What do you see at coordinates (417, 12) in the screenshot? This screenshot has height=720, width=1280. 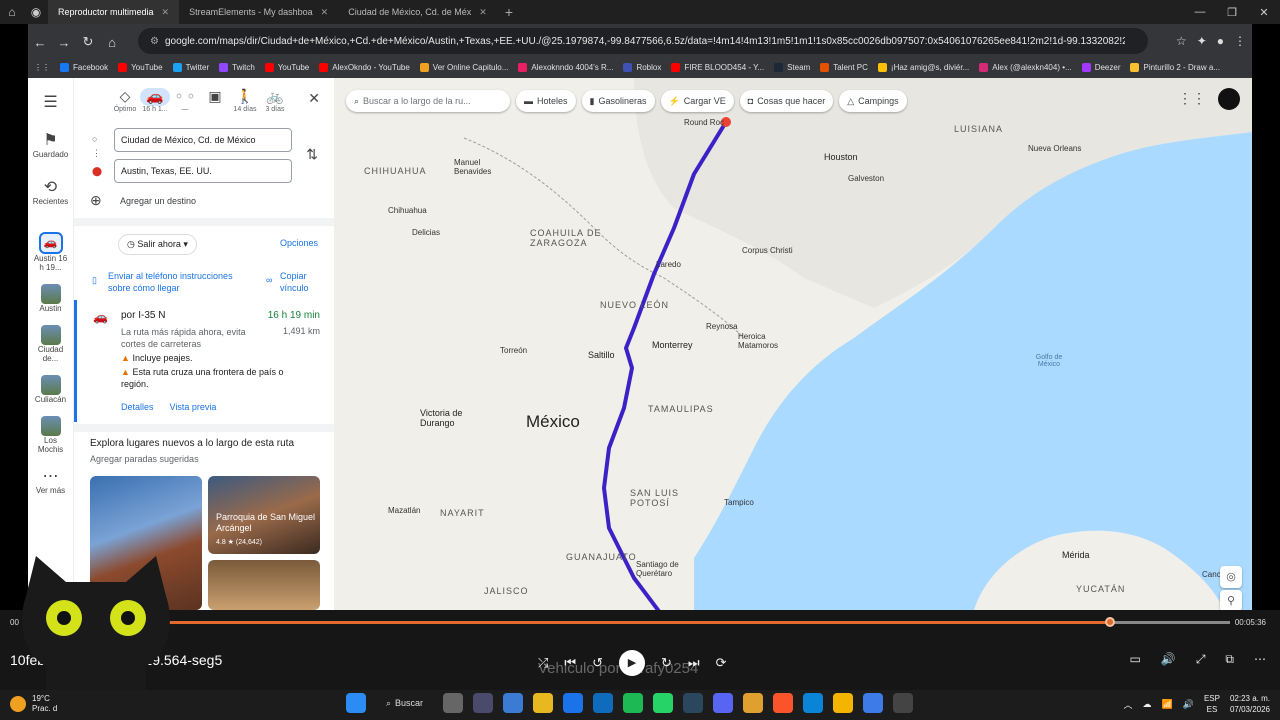 I see `tab-maps: Ciudad de México, Cd. de Méx ✕` at bounding box center [417, 12].